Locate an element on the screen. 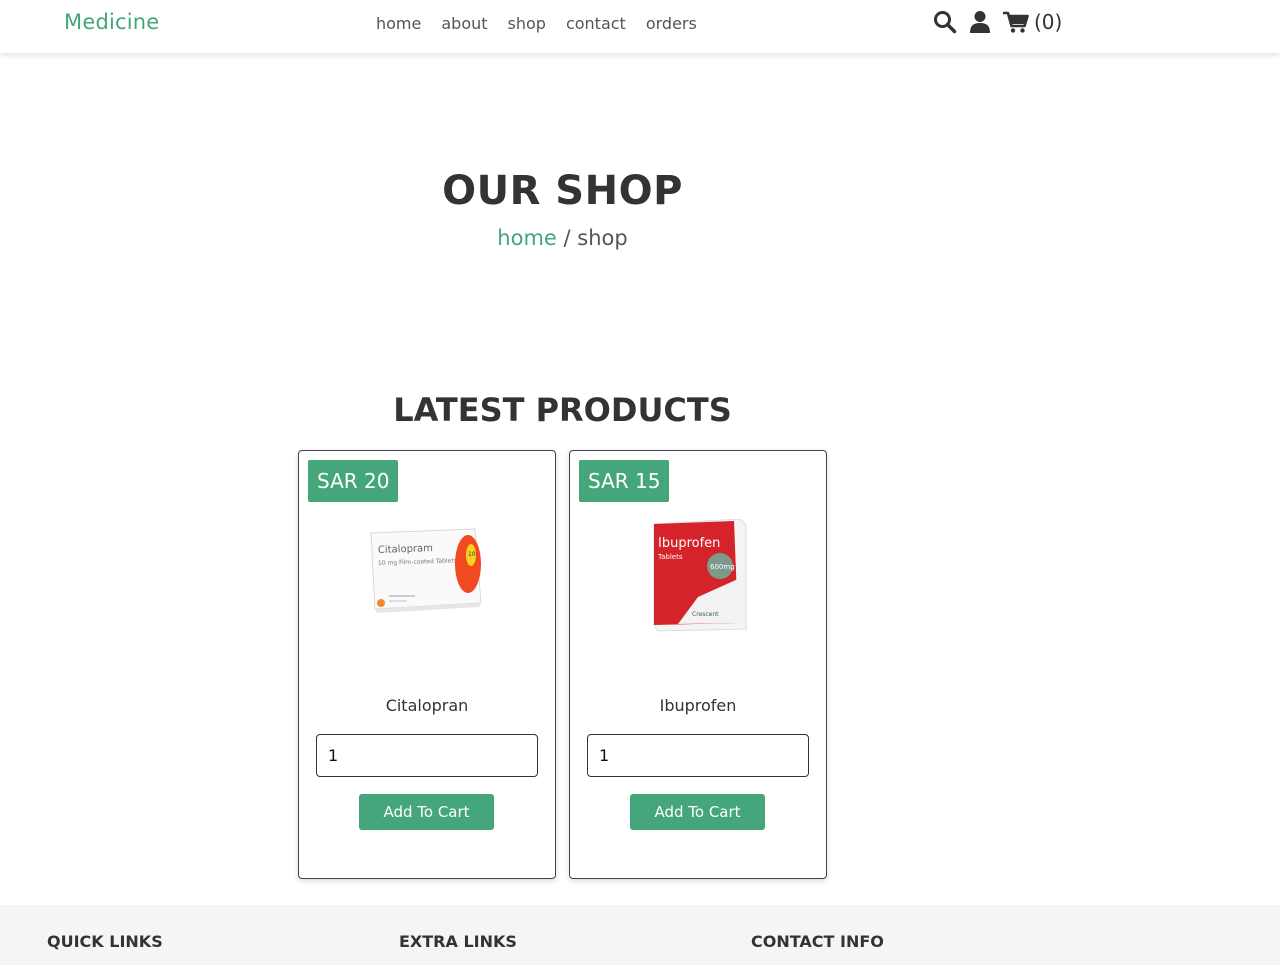 The height and width of the screenshot is (965, 1280). box-text-dose: 600mg is located at coordinates (722, 567).